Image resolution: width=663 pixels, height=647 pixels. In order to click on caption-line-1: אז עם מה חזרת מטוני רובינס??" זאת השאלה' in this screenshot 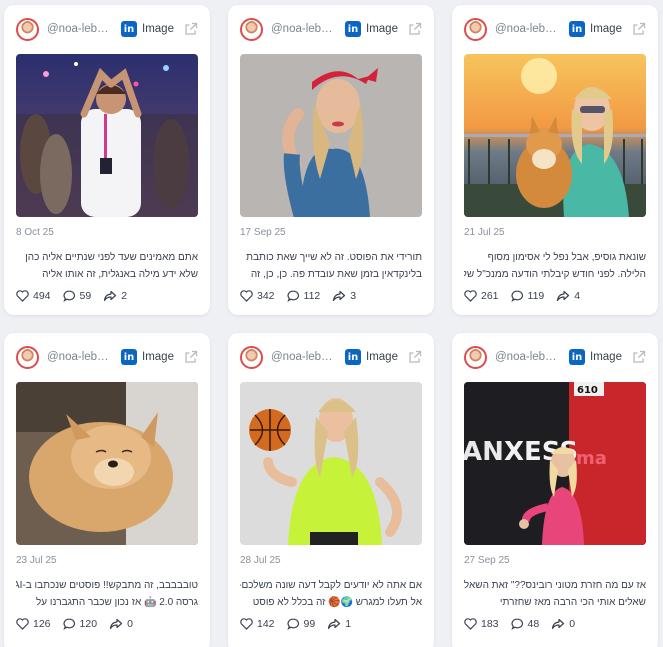, I will do `click(555, 585)`.